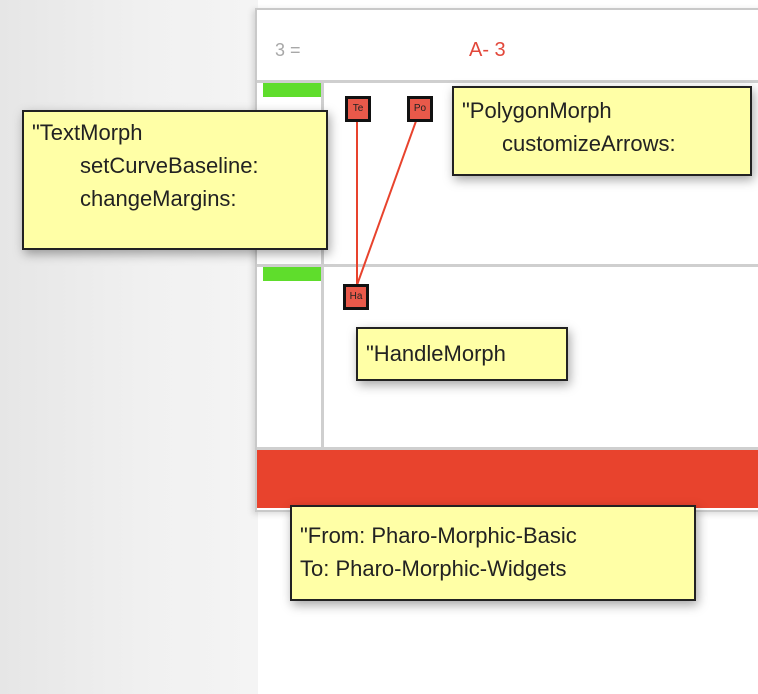  What do you see at coordinates (292, 274) in the screenshot?
I see `green-marker-lower` at bounding box center [292, 274].